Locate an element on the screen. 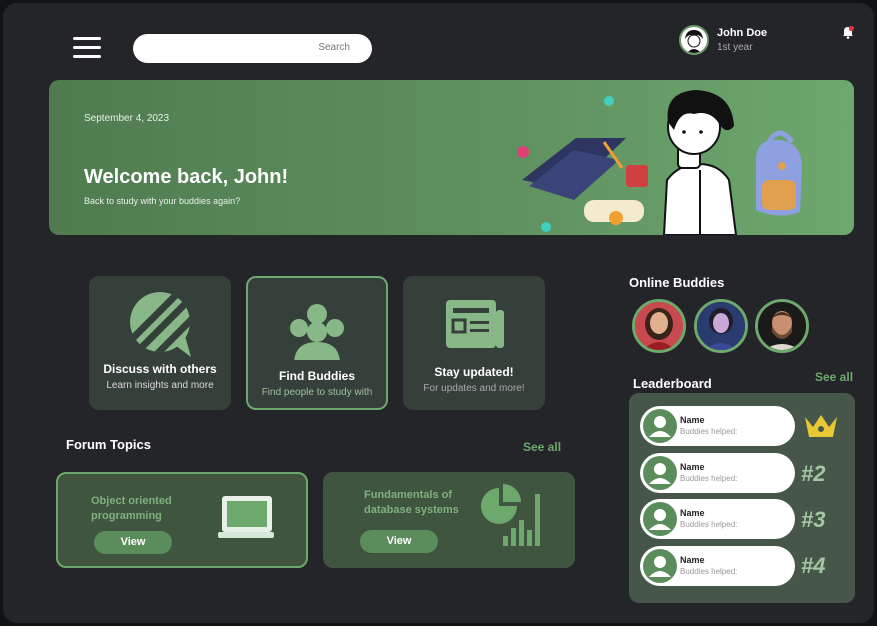  discuss-title: Discuss with others is located at coordinates (160, 369).